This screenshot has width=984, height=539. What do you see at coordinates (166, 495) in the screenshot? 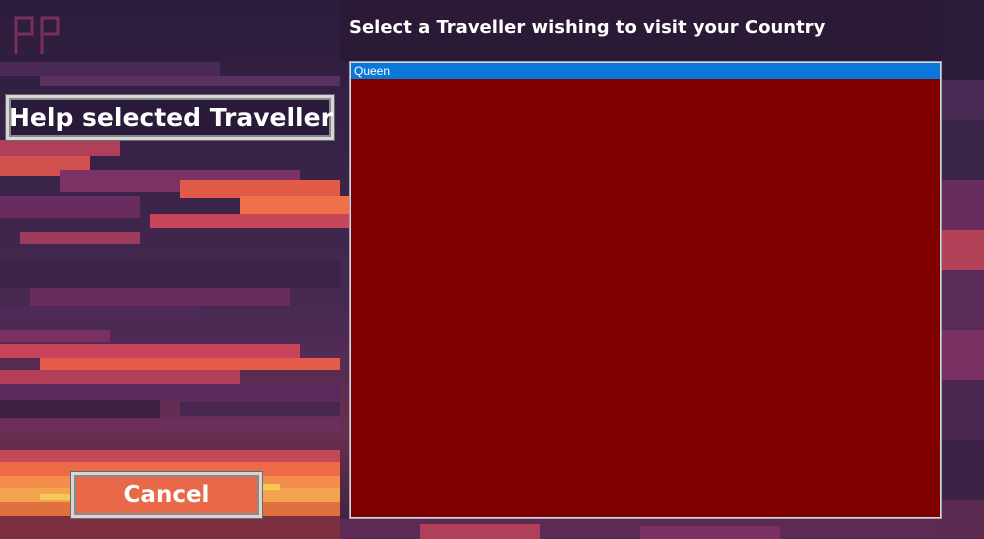
I see `cancel-button: Cancel` at bounding box center [166, 495].